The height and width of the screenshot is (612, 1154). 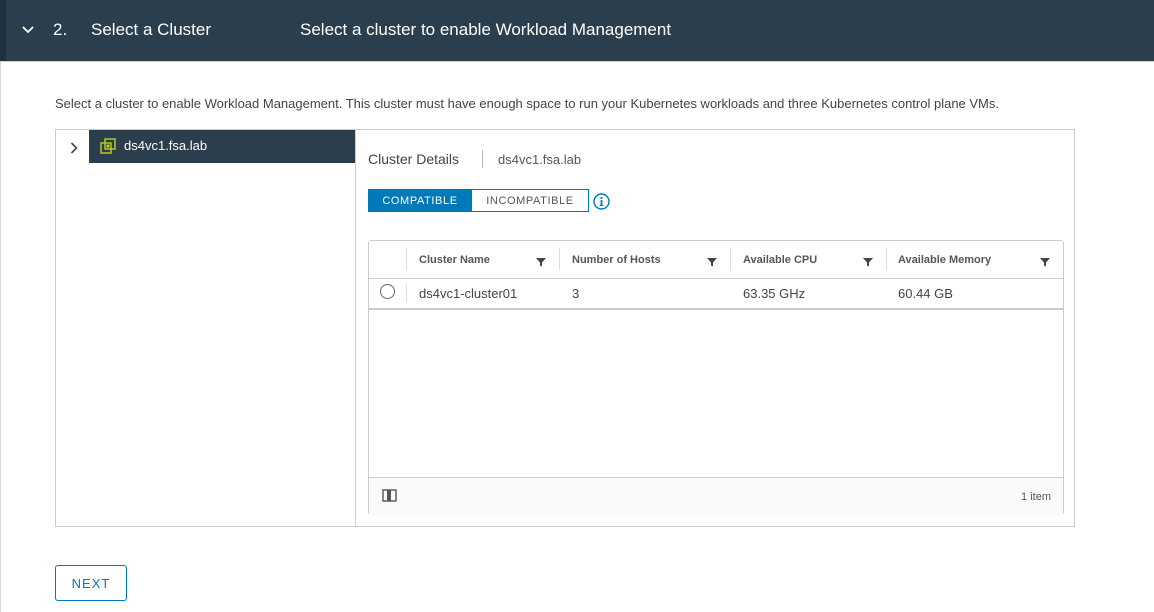 What do you see at coordinates (616, 259) in the screenshot?
I see `column-header-number-of-hosts: Number of Hosts` at bounding box center [616, 259].